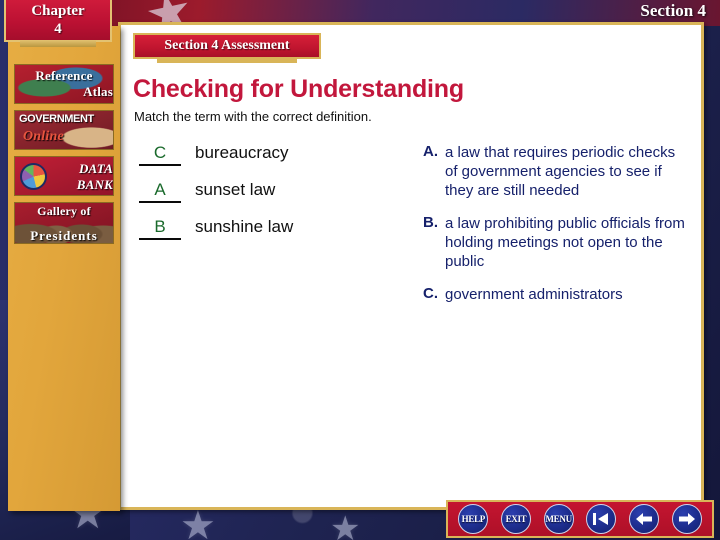 Image resolution: width=720 pixels, height=540 pixels. Describe the element at coordinates (227, 60) in the screenshot. I see `assessment-plaque-foot` at that location.